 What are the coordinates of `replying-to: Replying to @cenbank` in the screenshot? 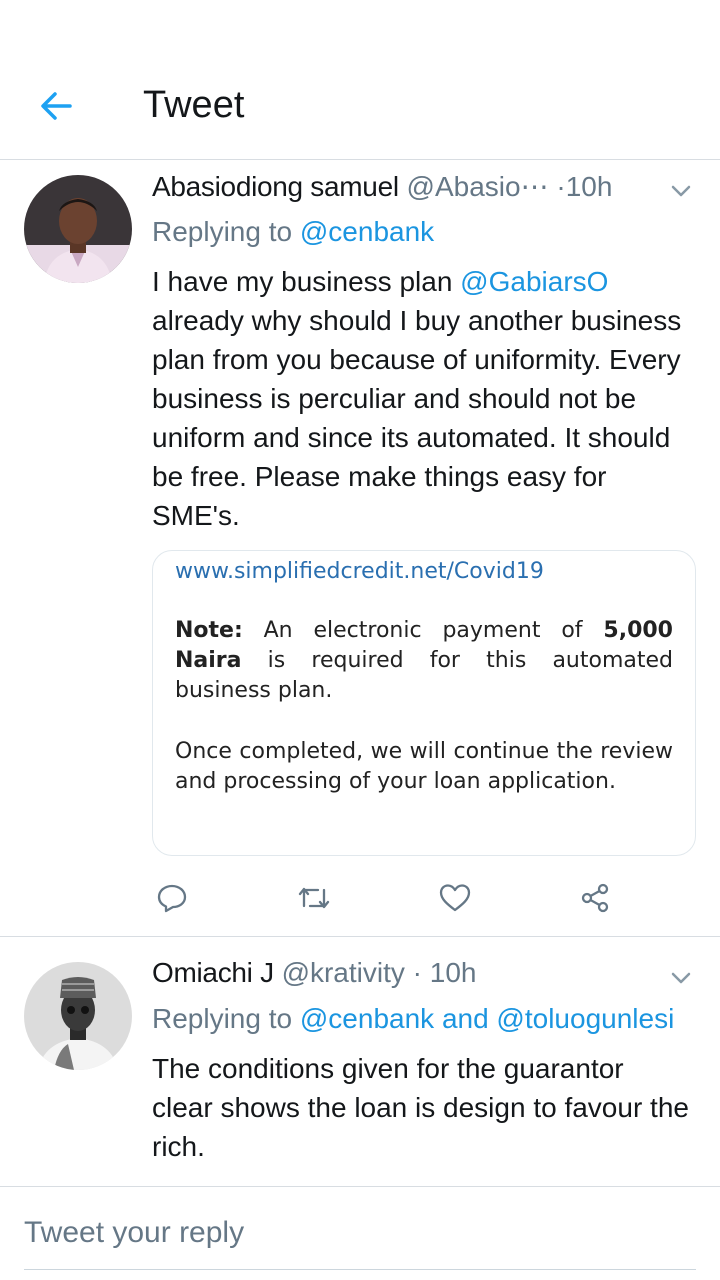 It's located at (293, 232).